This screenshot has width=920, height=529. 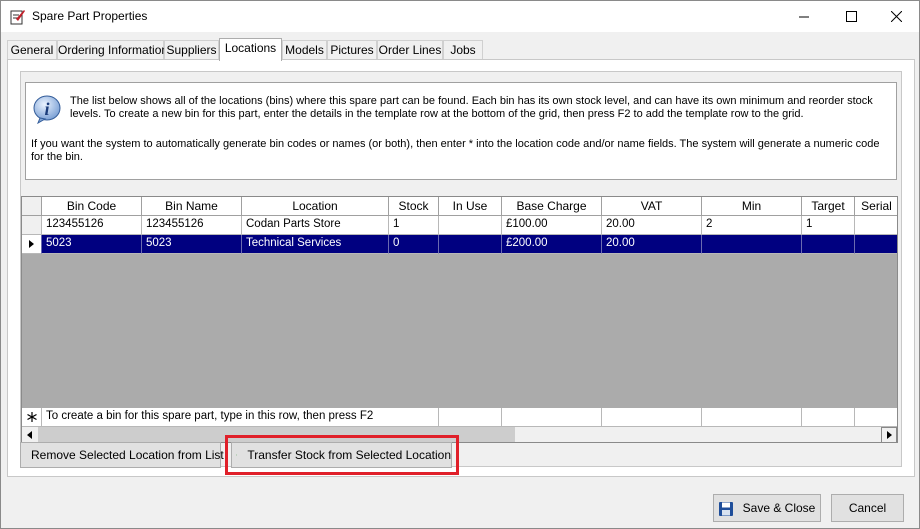 What do you see at coordinates (250, 49) in the screenshot?
I see `tab-locations: Locations` at bounding box center [250, 49].